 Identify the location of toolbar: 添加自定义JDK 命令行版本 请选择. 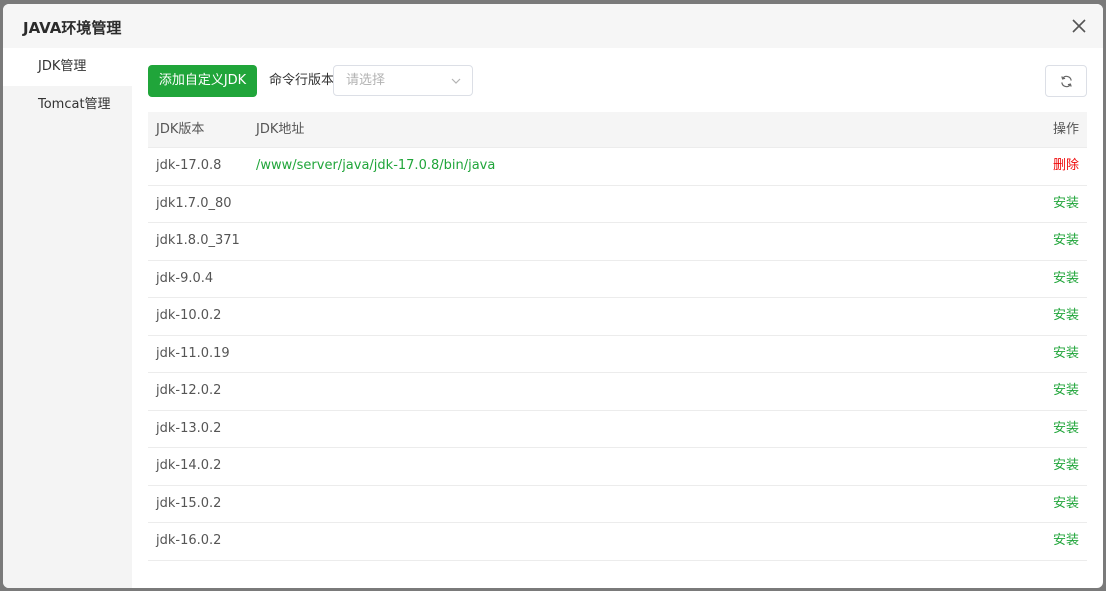
(617, 81).